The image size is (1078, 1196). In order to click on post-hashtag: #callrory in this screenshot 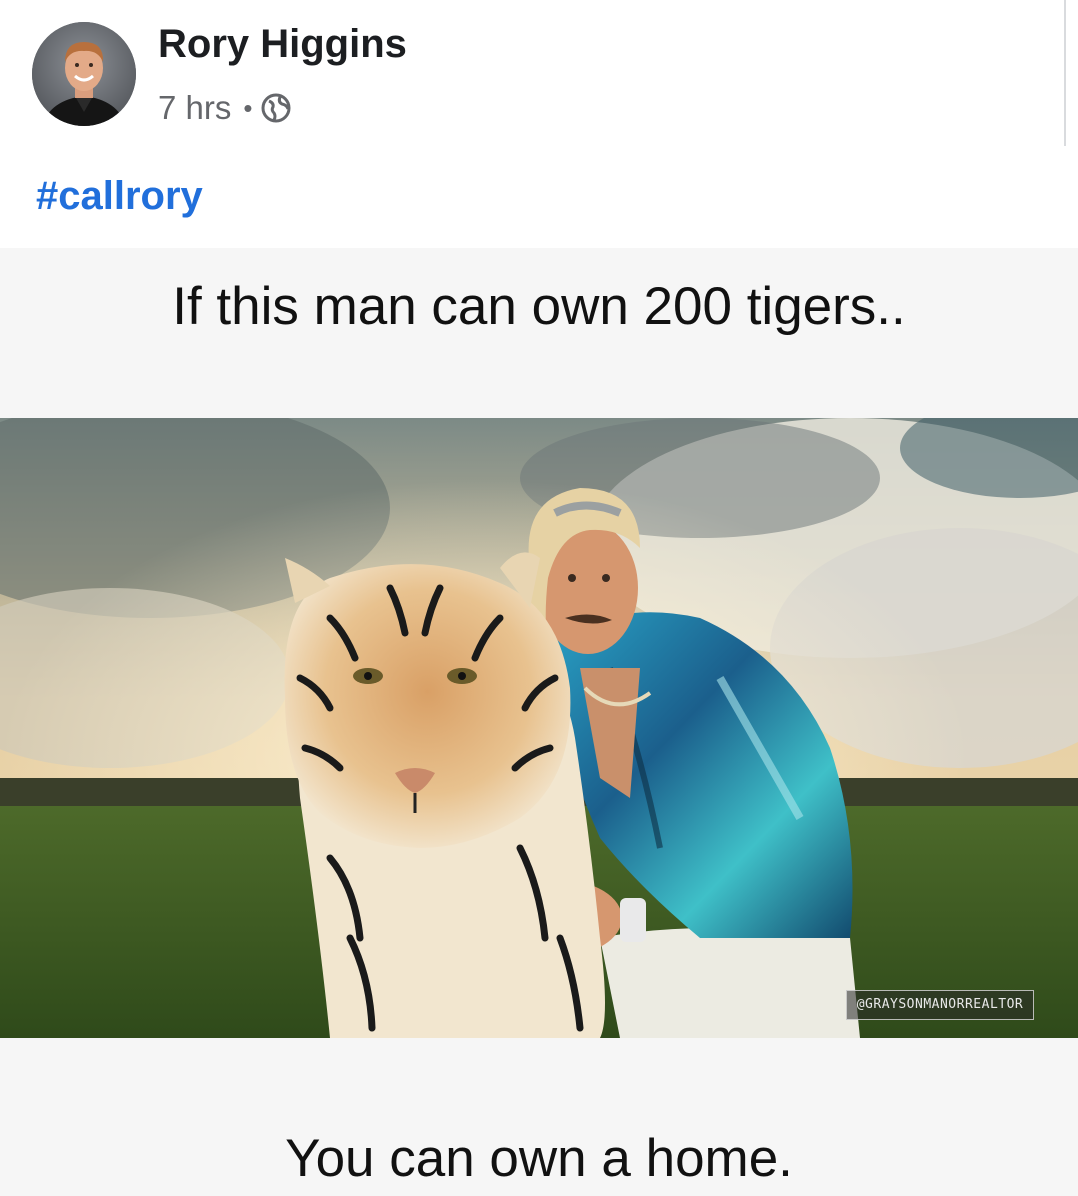, I will do `click(119, 196)`.